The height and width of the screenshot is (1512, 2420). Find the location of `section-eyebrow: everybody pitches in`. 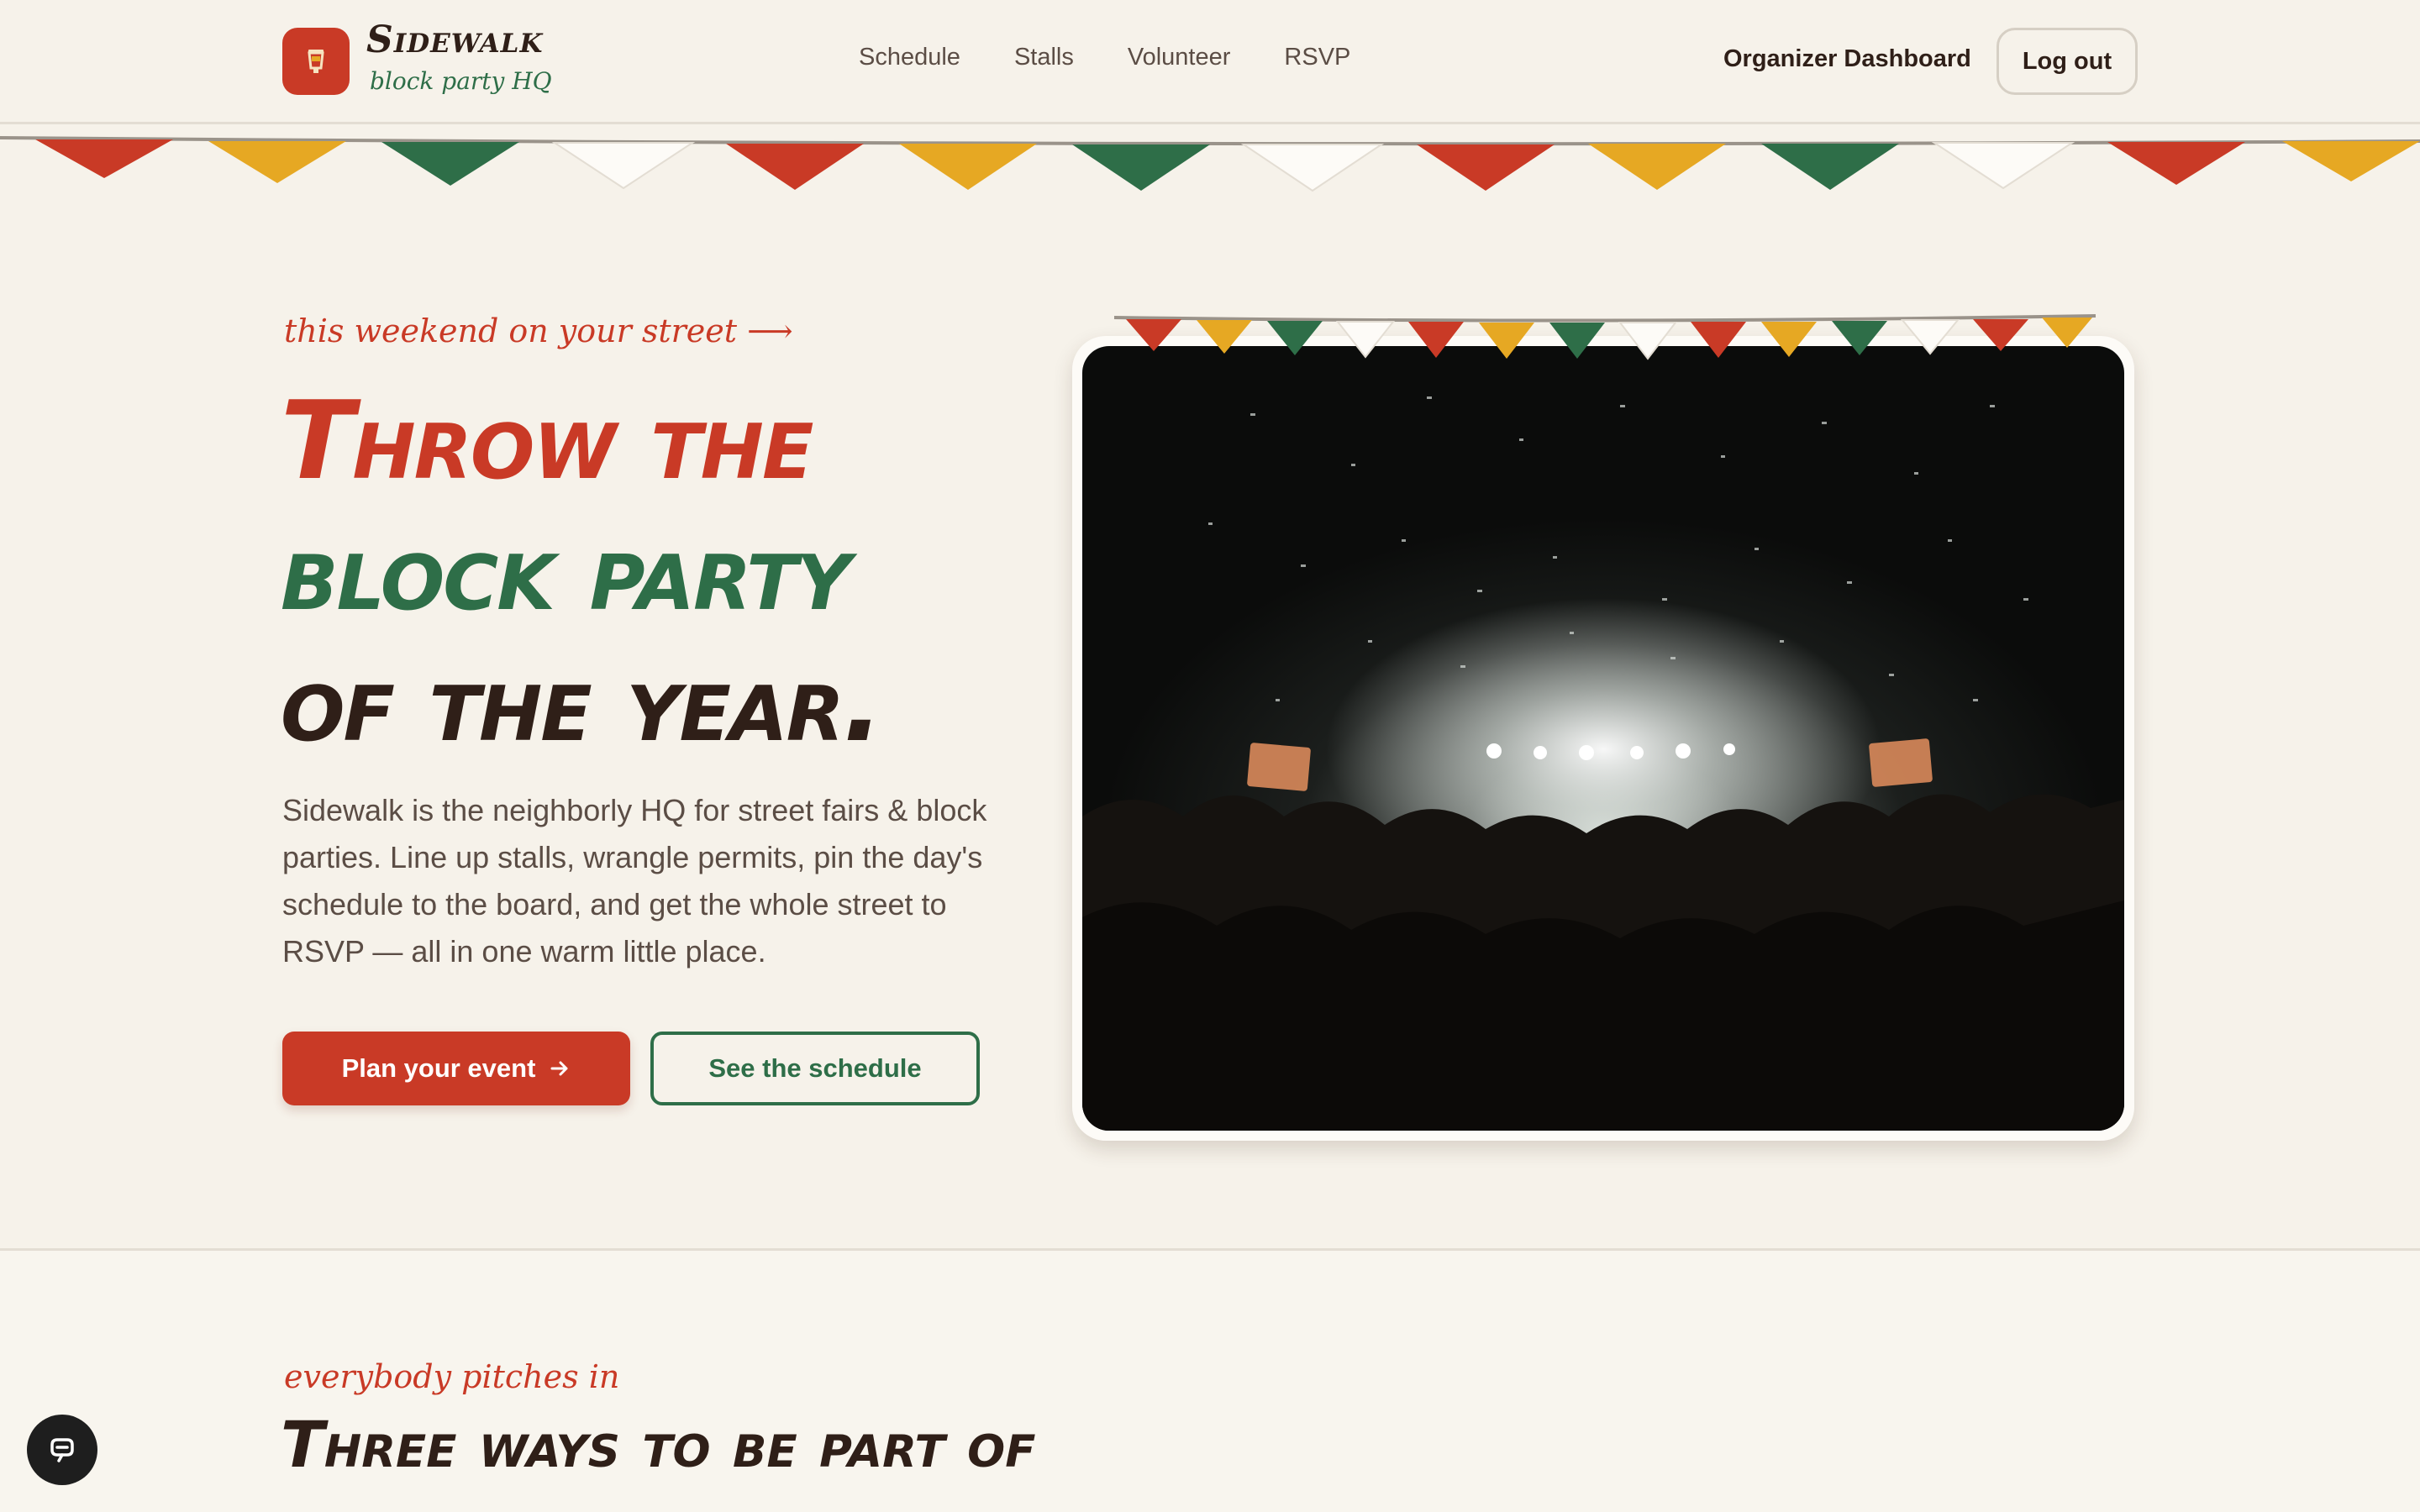

section-eyebrow: everybody pitches in is located at coordinates (452, 1376).